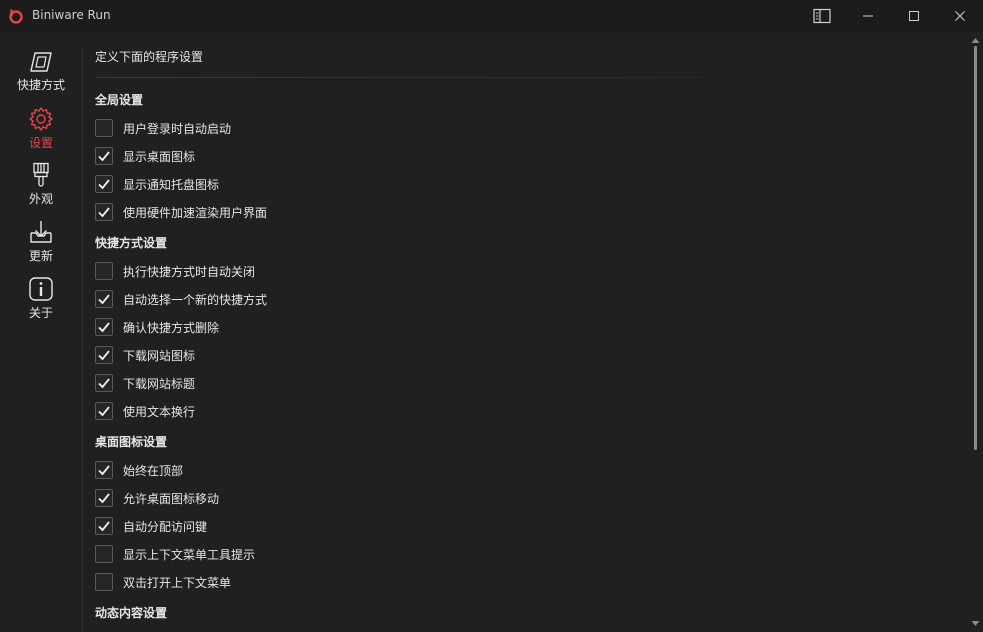  I want to click on option-hardware-acceleration: 使用硬件加速渲染用户界面, so click(181, 212).